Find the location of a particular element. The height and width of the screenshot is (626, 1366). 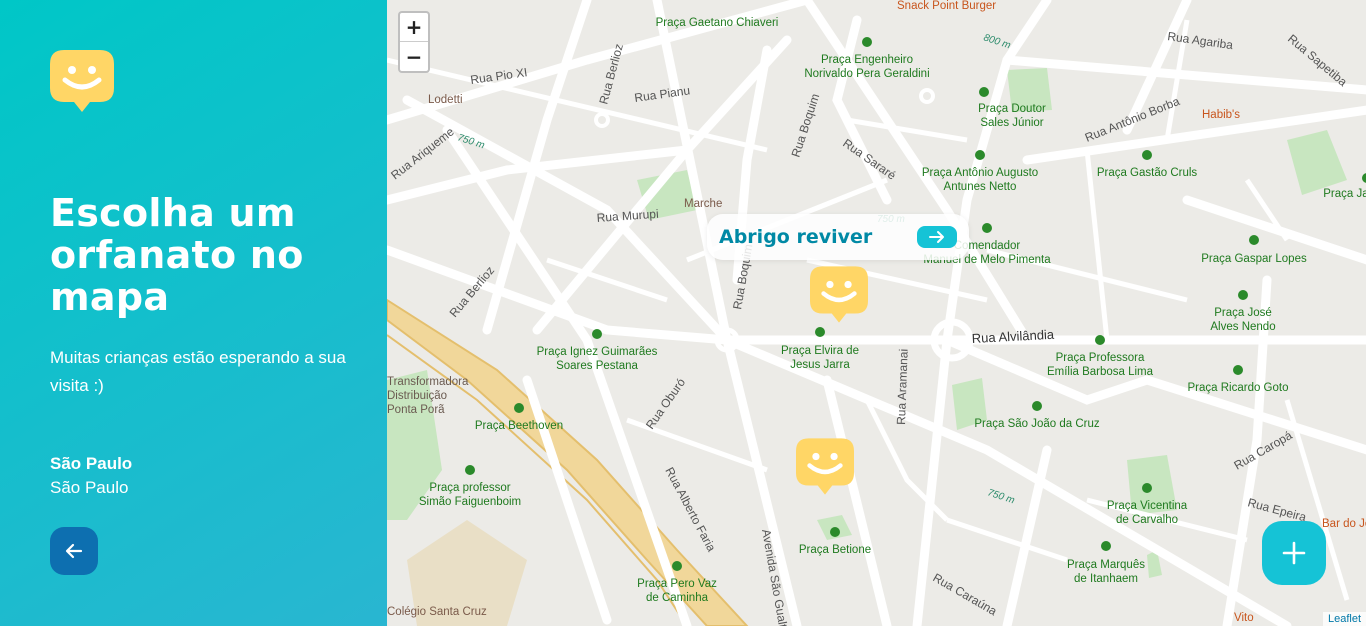

svg-text: Praça Ignez Guimarães is located at coordinates (597, 352).